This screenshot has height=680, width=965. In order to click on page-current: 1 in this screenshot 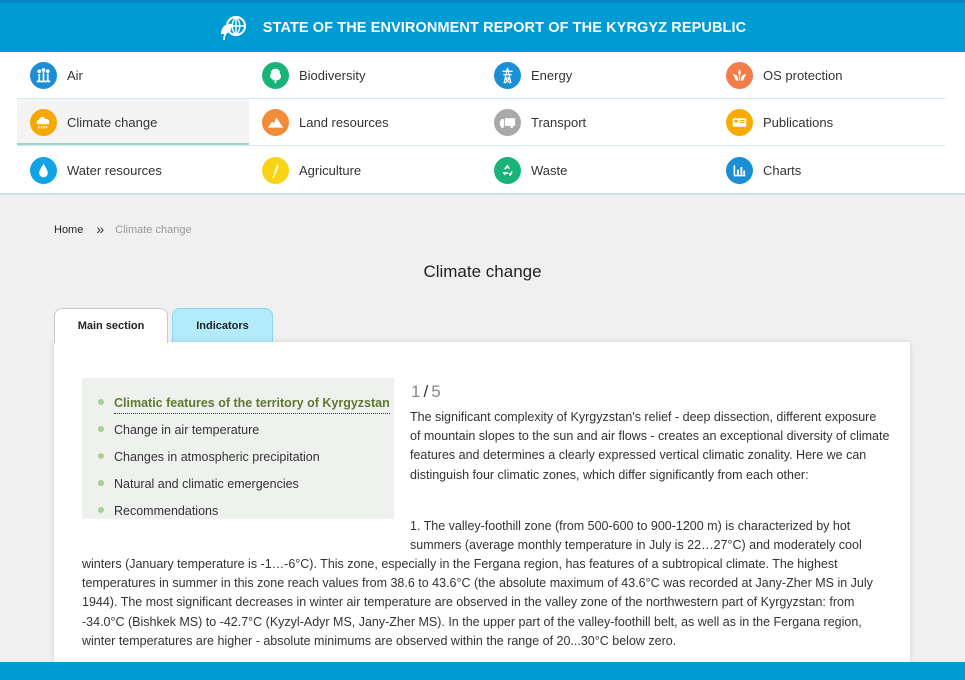, I will do `click(416, 391)`.